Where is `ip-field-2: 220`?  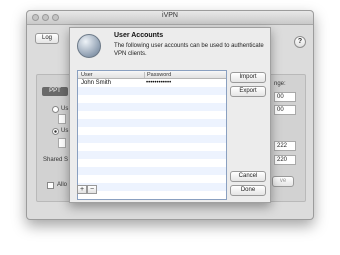 ip-field-2: 220 is located at coordinates (285, 160).